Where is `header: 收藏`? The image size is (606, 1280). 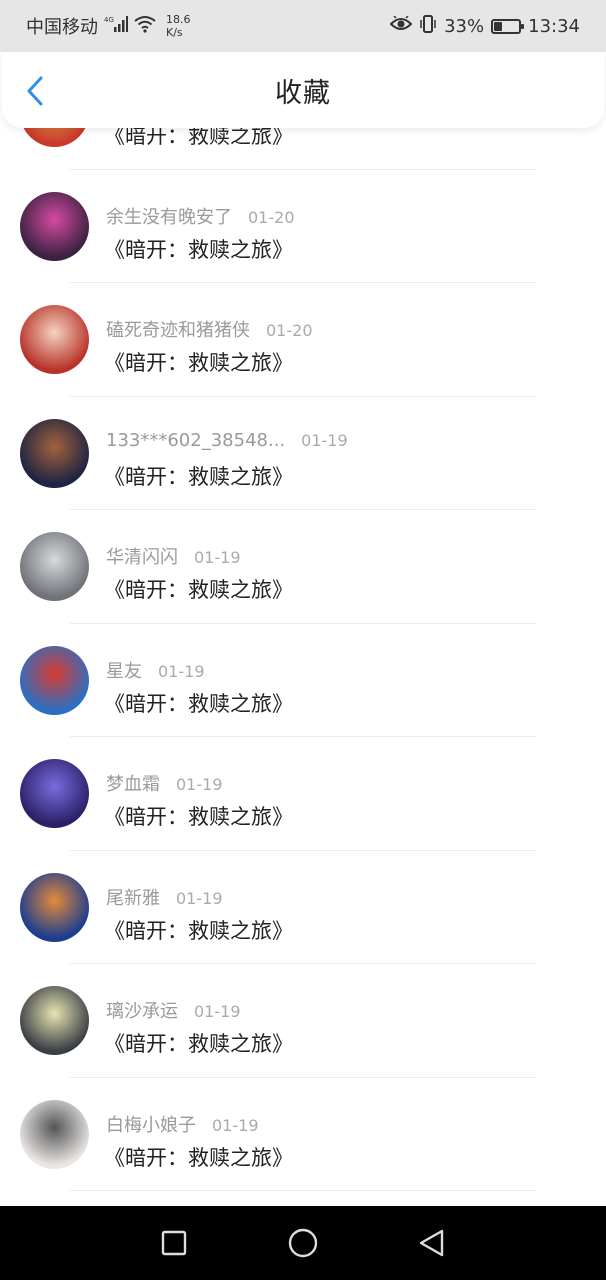
header: 收藏 is located at coordinates (303, 90).